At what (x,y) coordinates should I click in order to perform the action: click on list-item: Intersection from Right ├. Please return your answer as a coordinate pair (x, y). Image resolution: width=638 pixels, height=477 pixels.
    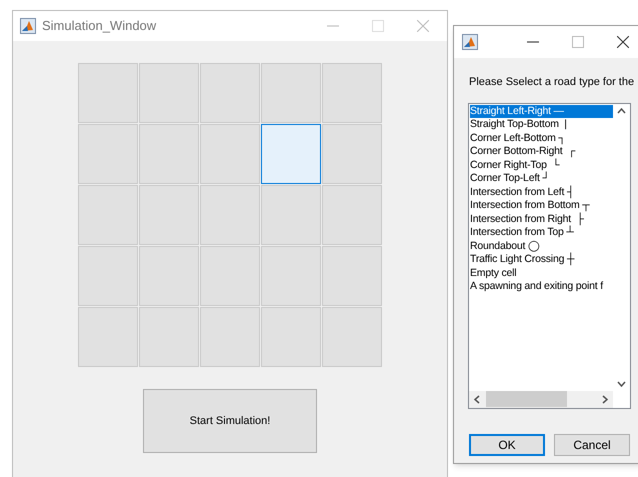
    Looking at the image, I should click on (541, 219).